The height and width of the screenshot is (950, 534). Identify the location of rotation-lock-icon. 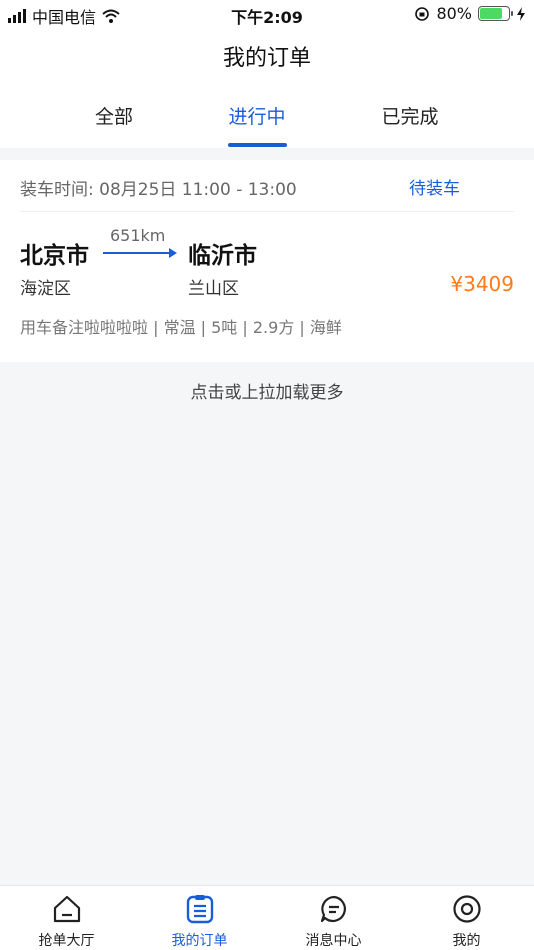
(422, 13).